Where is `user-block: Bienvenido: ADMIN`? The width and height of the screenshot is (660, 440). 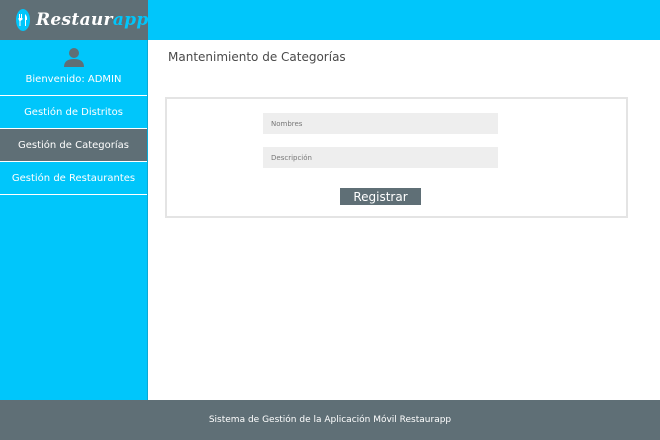
user-block: Bienvenido: ADMIN is located at coordinates (73, 68).